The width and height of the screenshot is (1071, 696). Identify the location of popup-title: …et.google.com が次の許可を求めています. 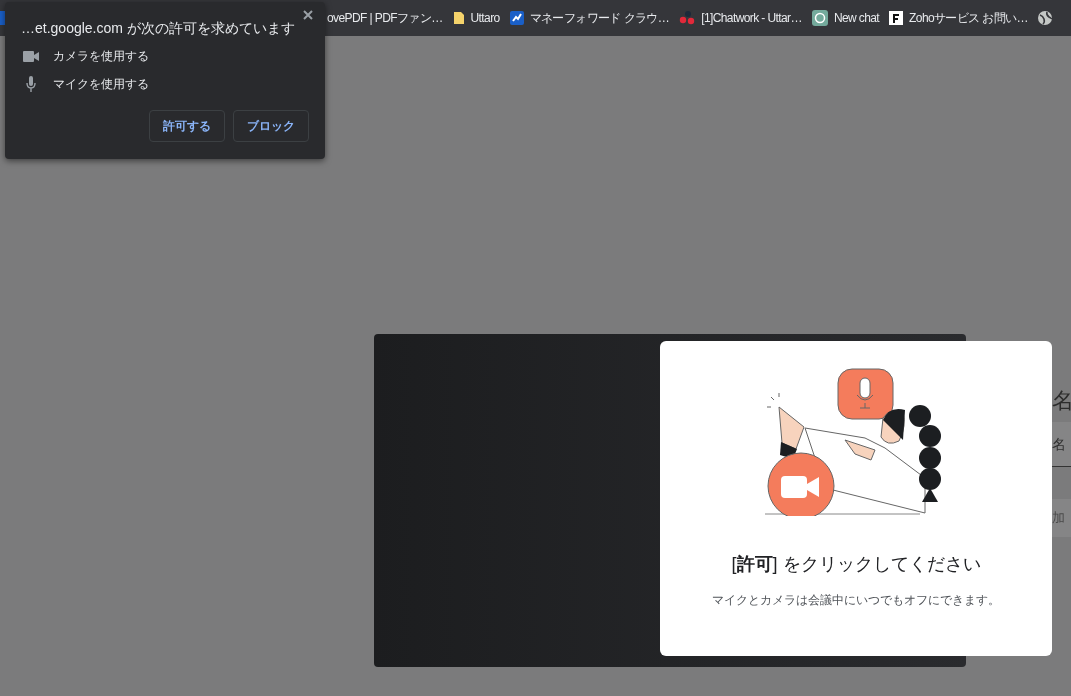
(158, 29).